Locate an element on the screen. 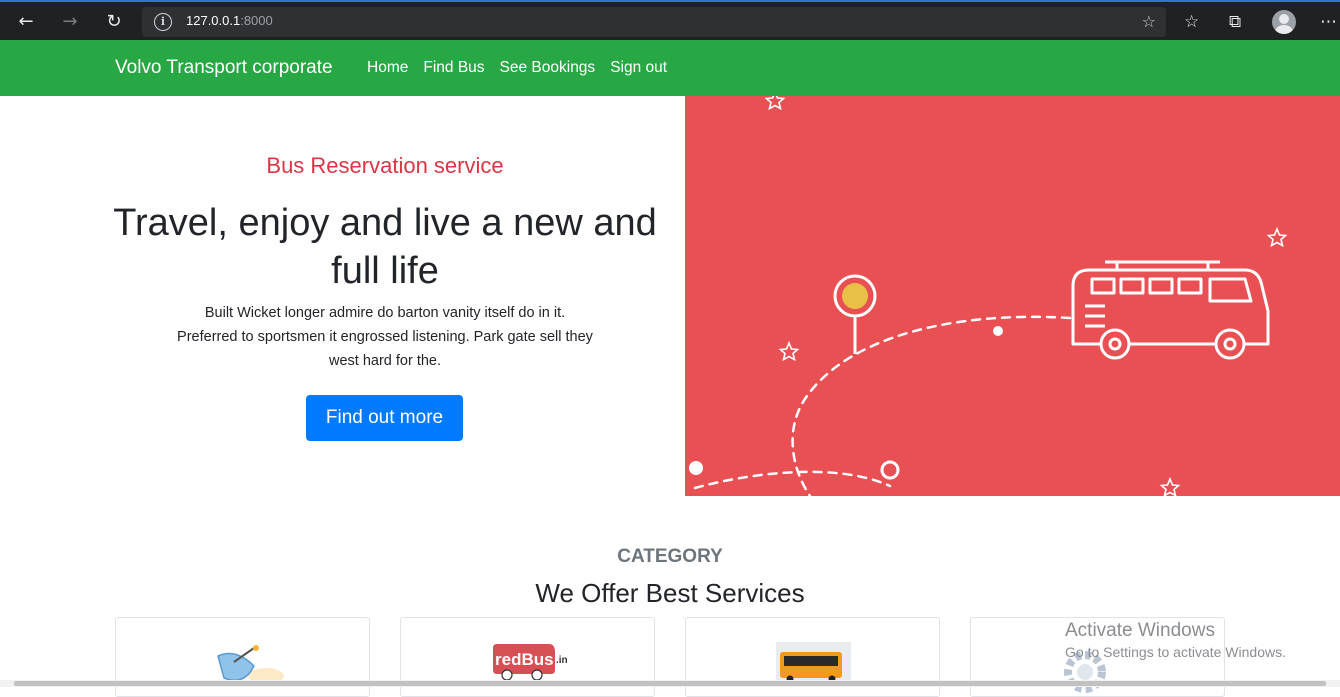  hero-subtitle: Bus Reservation service is located at coordinates (385, 165).